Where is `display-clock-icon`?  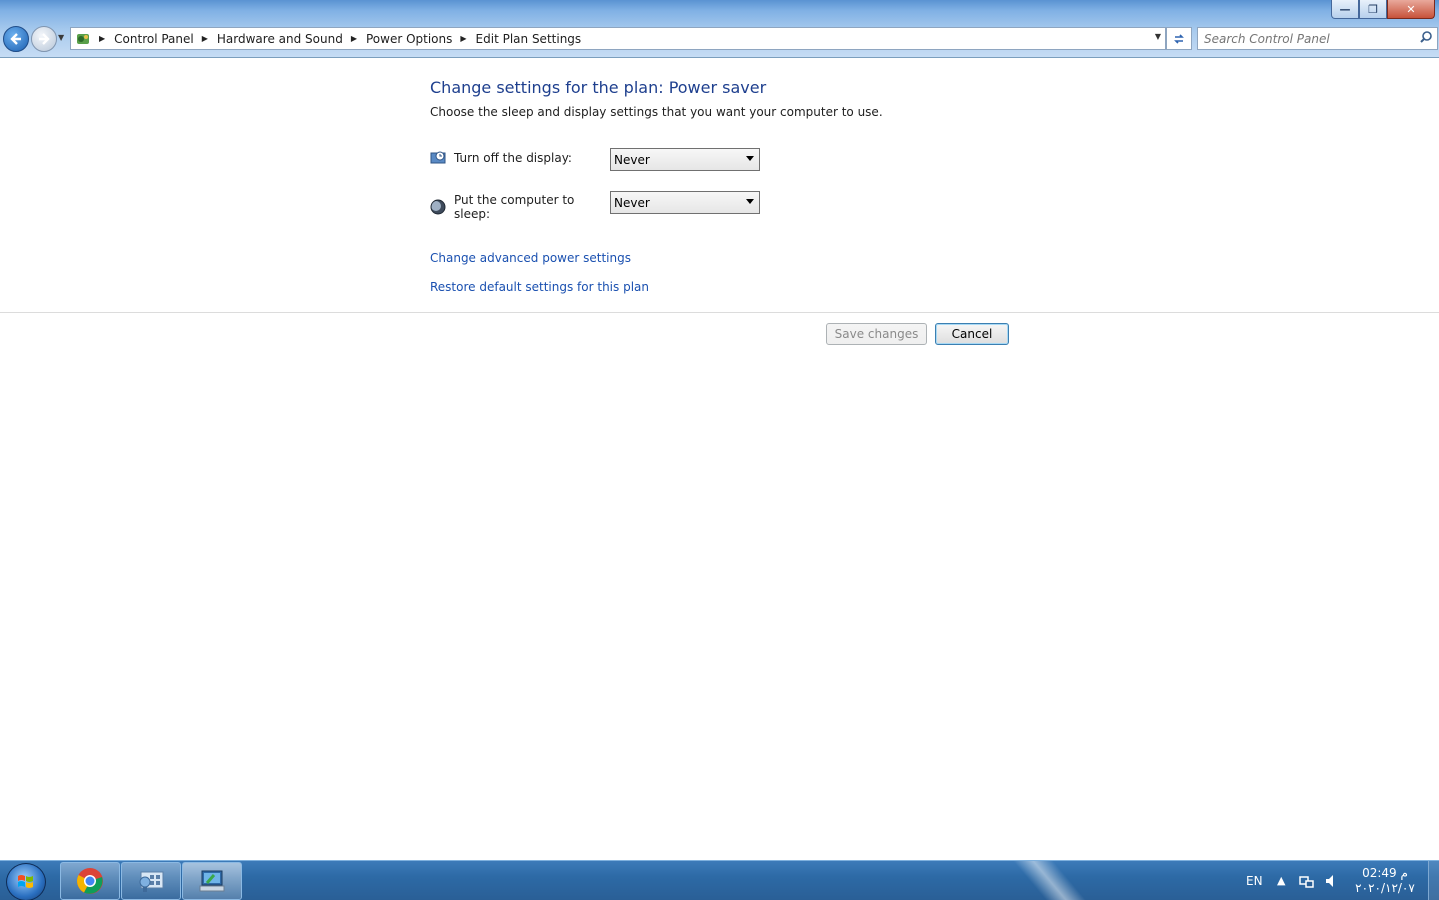 display-clock-icon is located at coordinates (438, 158).